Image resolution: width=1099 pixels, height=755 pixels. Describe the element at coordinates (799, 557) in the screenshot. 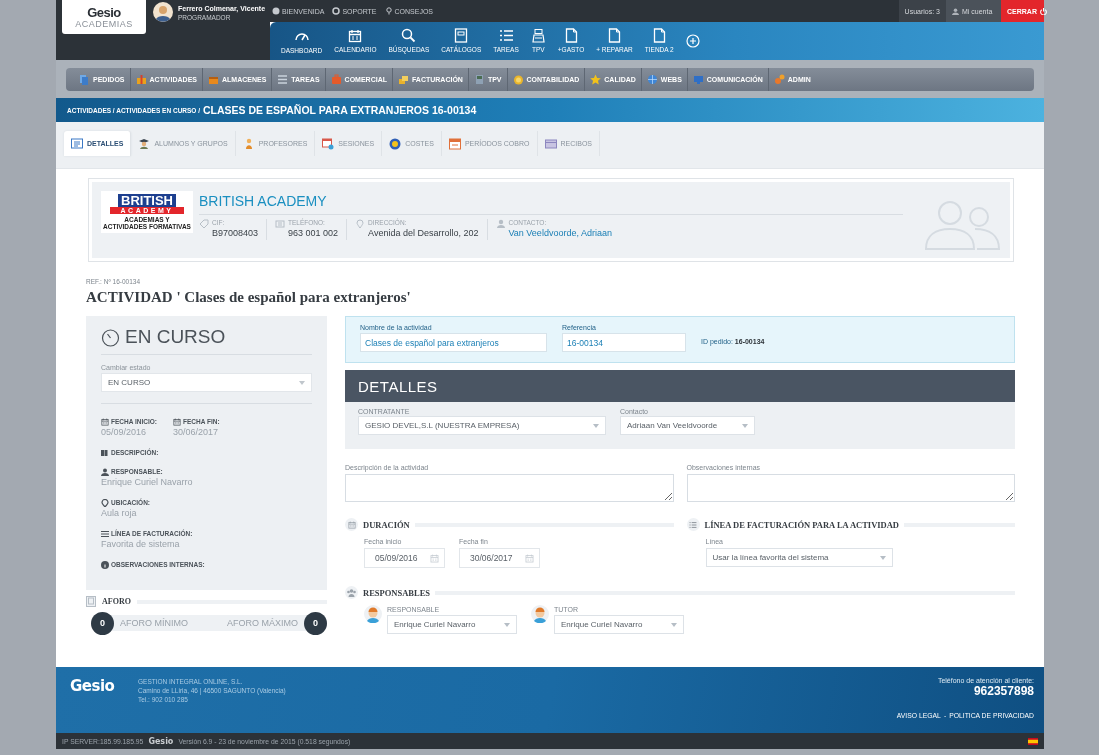

I see `select-field: Usar la línea favorita del sistema` at that location.